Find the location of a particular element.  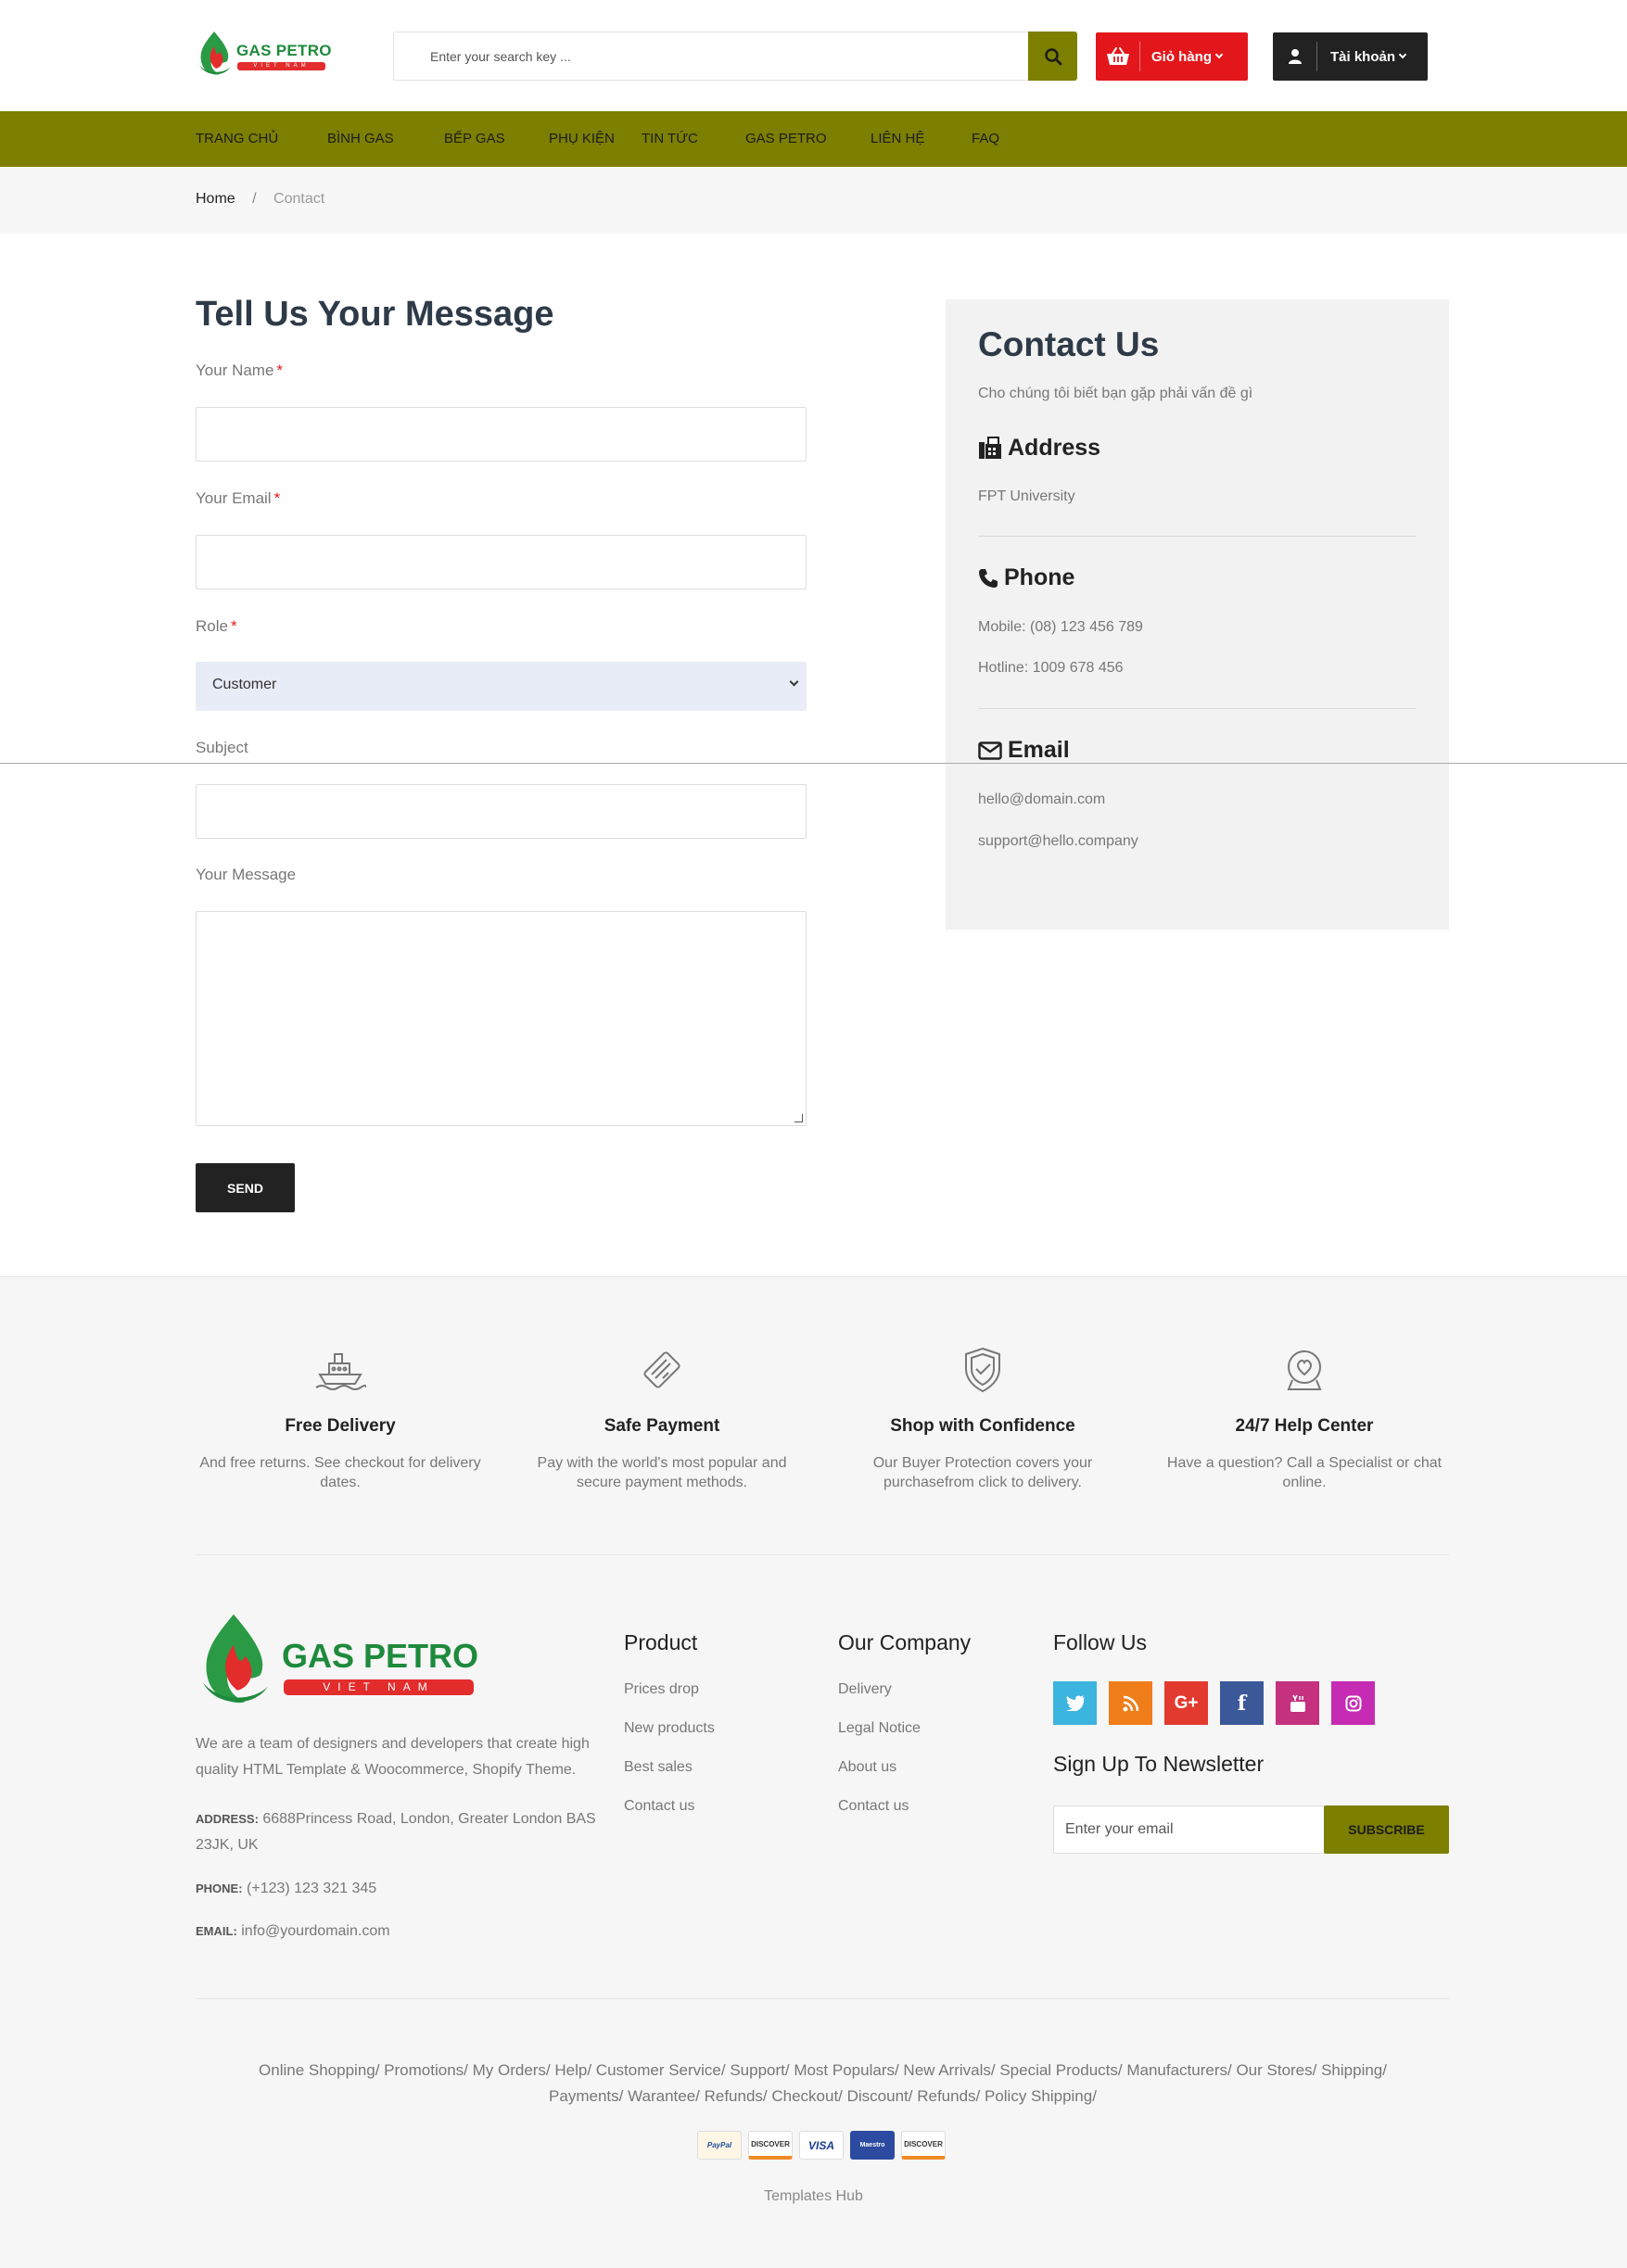

support-icon is located at coordinates (1304, 1370).